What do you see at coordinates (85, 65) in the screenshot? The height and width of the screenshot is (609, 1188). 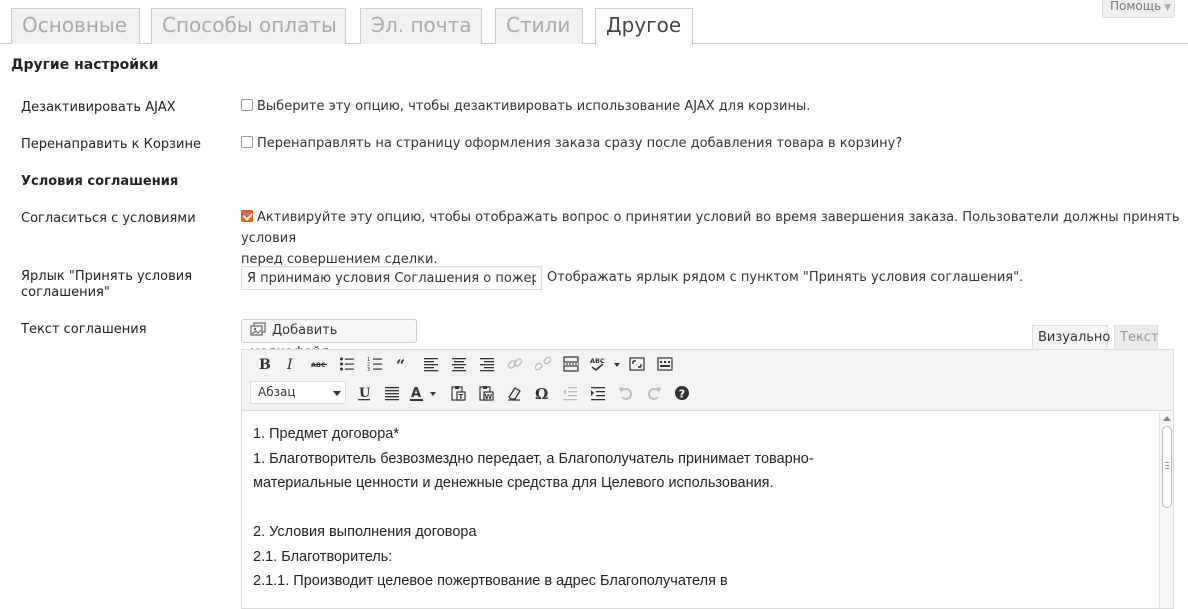 I see `section-title: Другие настройки` at bounding box center [85, 65].